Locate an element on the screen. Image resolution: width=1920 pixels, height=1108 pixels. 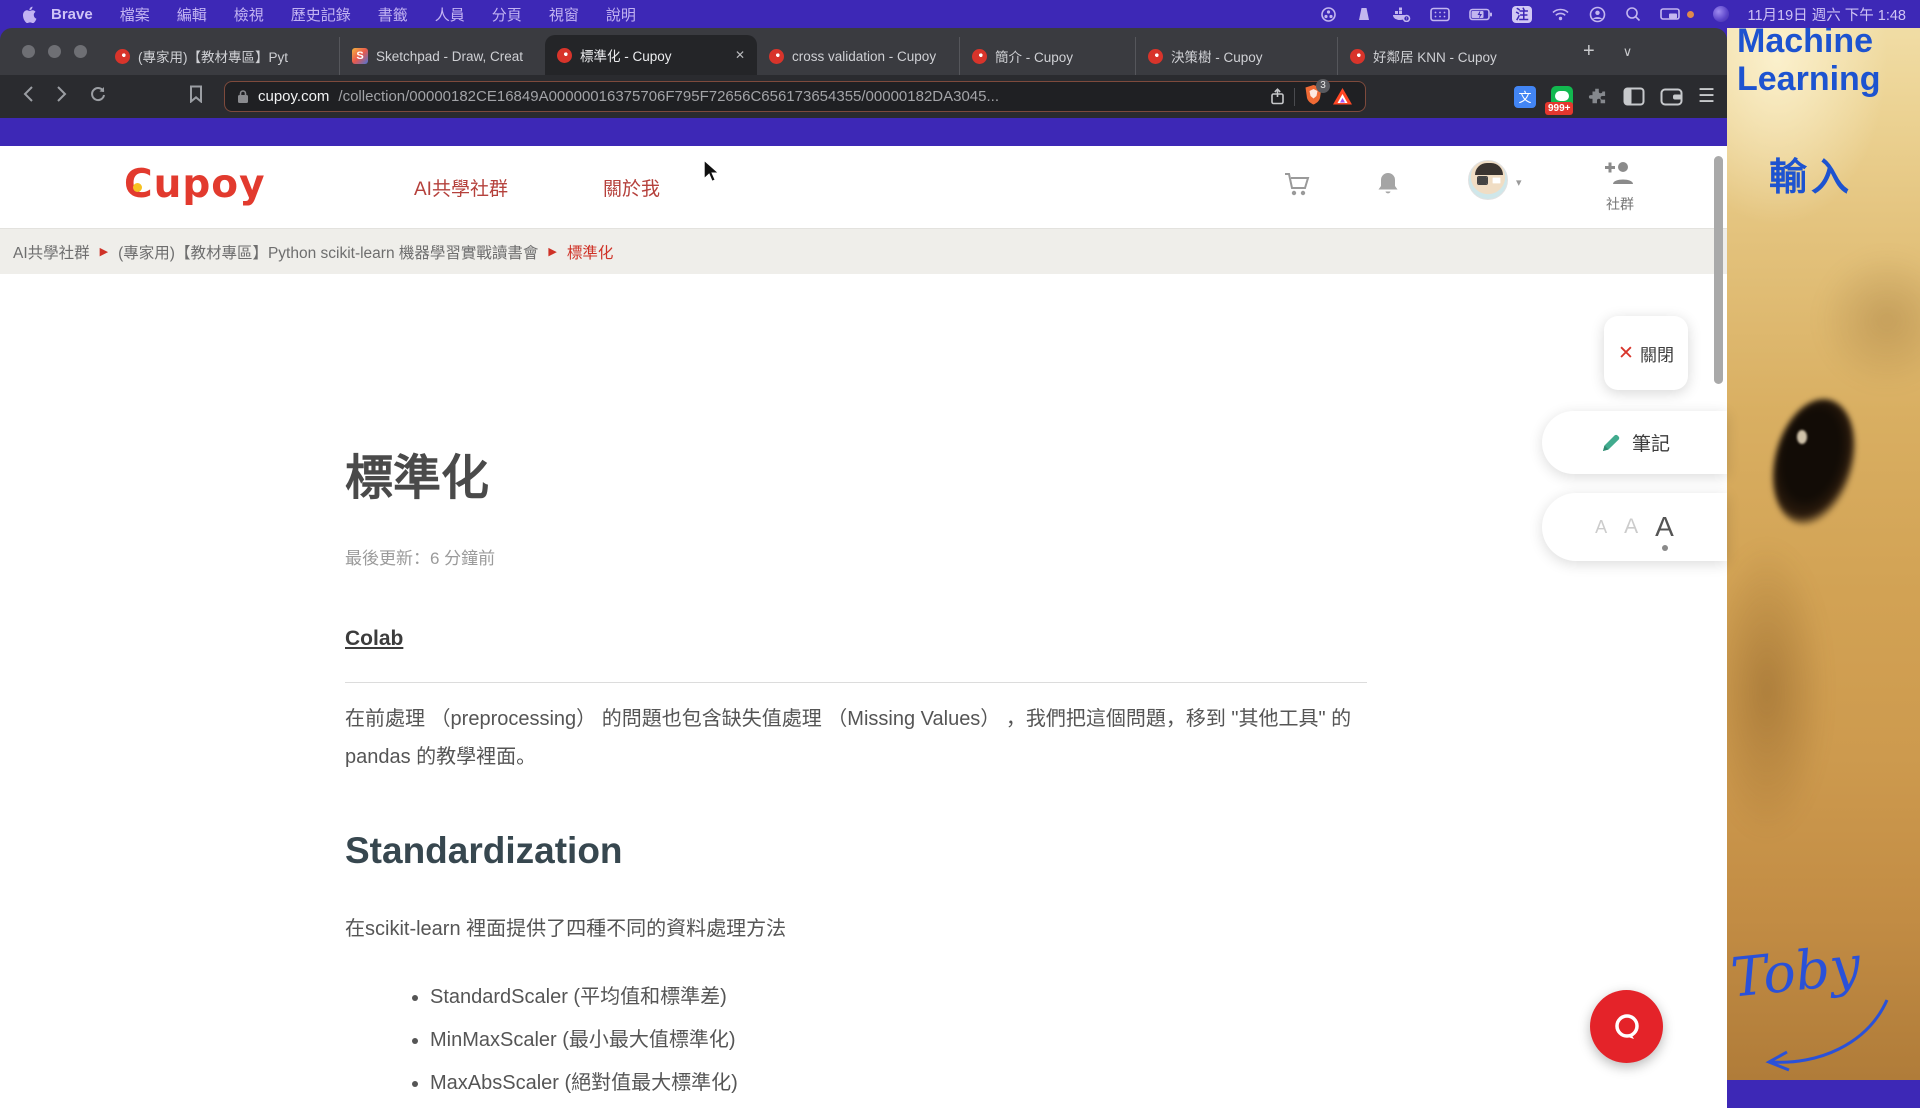
notification-bell-icon is located at coordinates (1388, 186).